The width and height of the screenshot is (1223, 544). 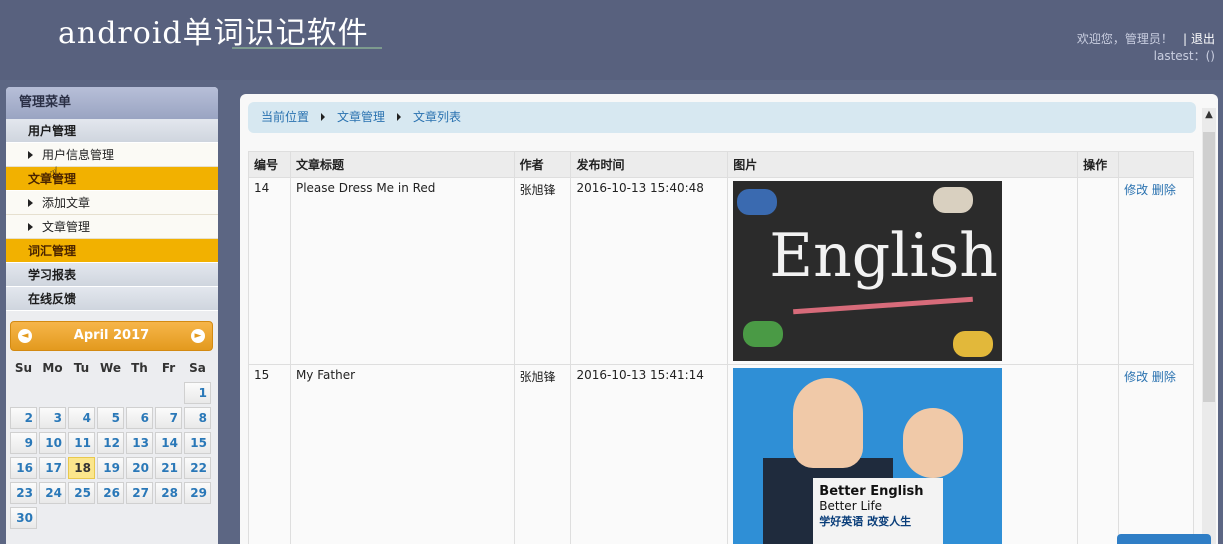 What do you see at coordinates (1209, 267) in the screenshot?
I see `scroll-thumb` at bounding box center [1209, 267].